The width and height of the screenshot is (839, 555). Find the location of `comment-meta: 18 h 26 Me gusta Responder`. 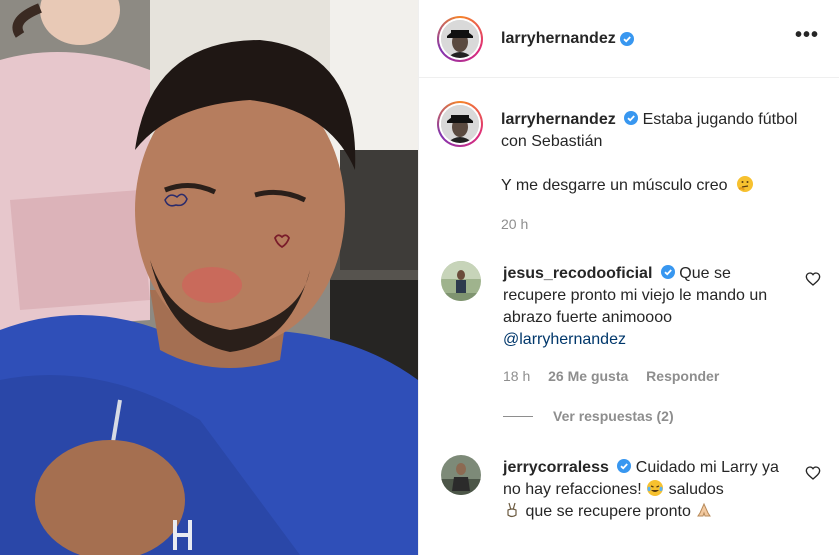

comment-meta: 18 h 26 Me gusta Responder is located at coordinates (648, 376).